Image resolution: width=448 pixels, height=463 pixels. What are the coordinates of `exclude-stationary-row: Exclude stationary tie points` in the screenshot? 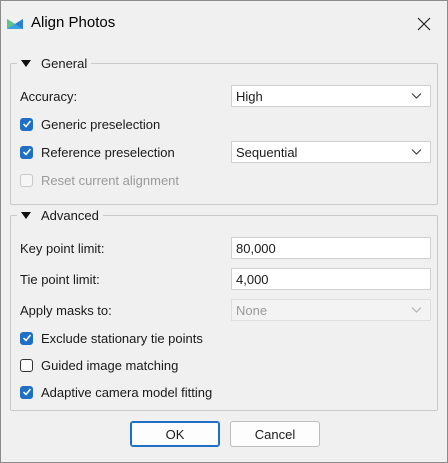 It's located at (111, 338).